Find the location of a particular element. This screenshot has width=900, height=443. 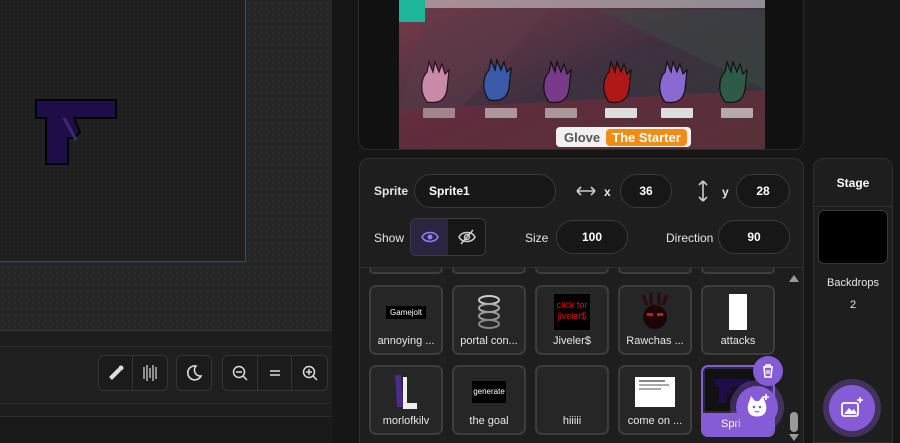

thumb-text: generate is located at coordinates (489, 392).